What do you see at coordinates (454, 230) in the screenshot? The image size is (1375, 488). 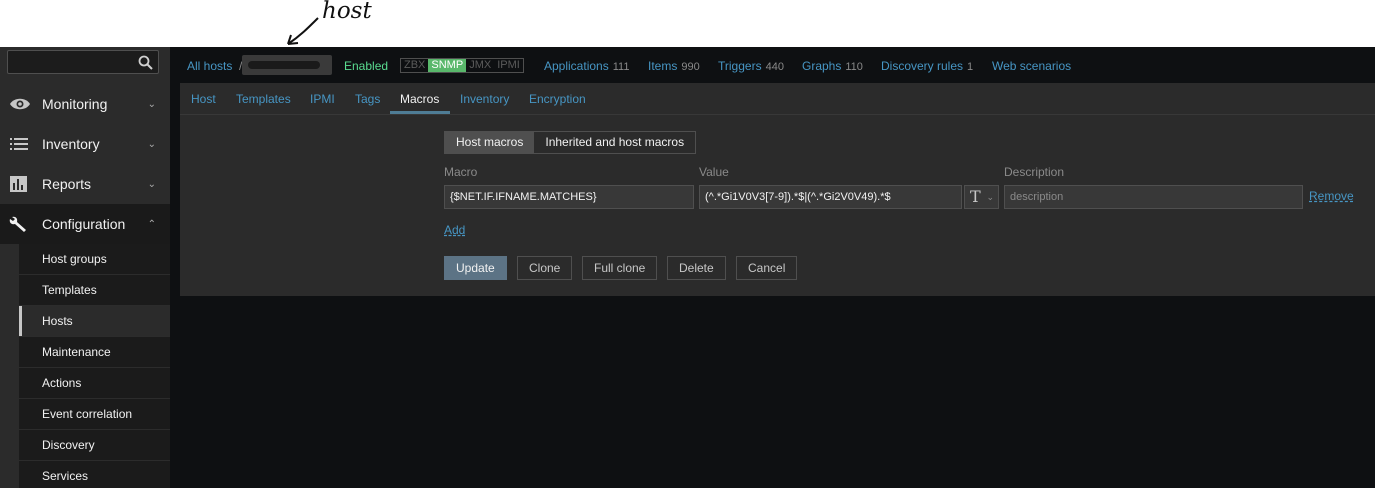 I see `add-macro-link: Add` at bounding box center [454, 230].